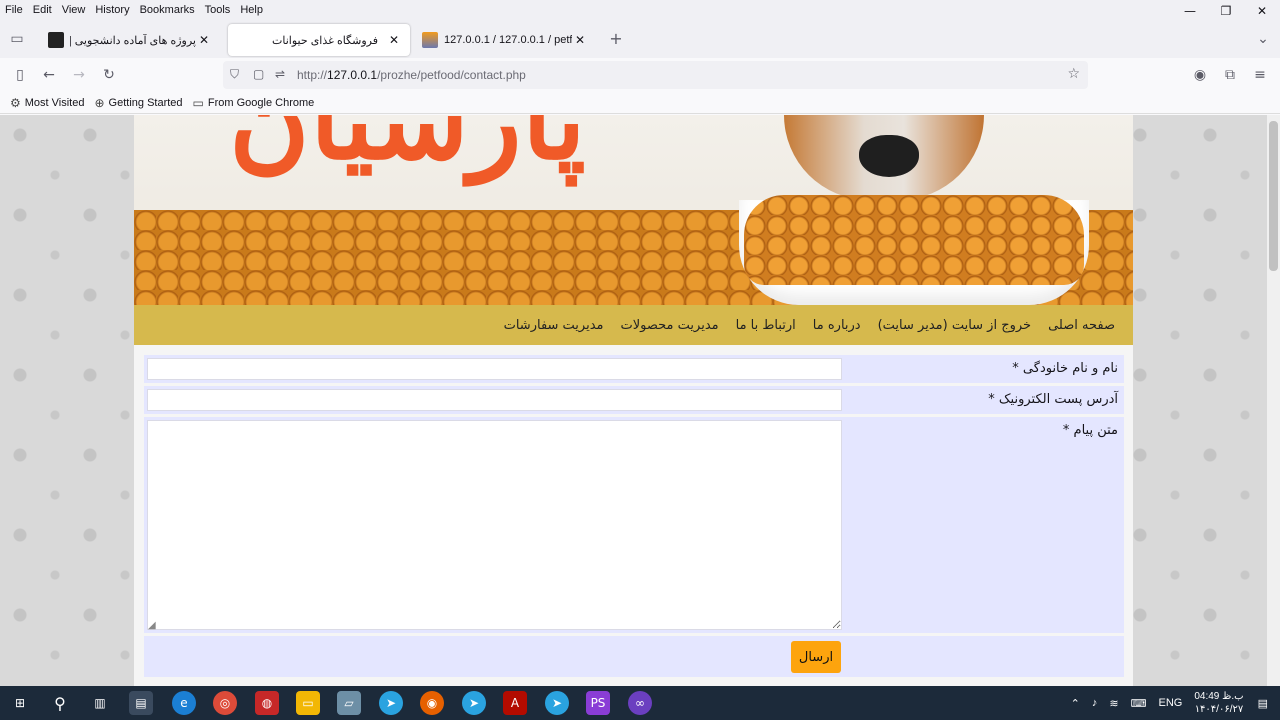 This screenshot has width=1280, height=720. I want to click on gear-icon: ⚙, so click(15, 102).